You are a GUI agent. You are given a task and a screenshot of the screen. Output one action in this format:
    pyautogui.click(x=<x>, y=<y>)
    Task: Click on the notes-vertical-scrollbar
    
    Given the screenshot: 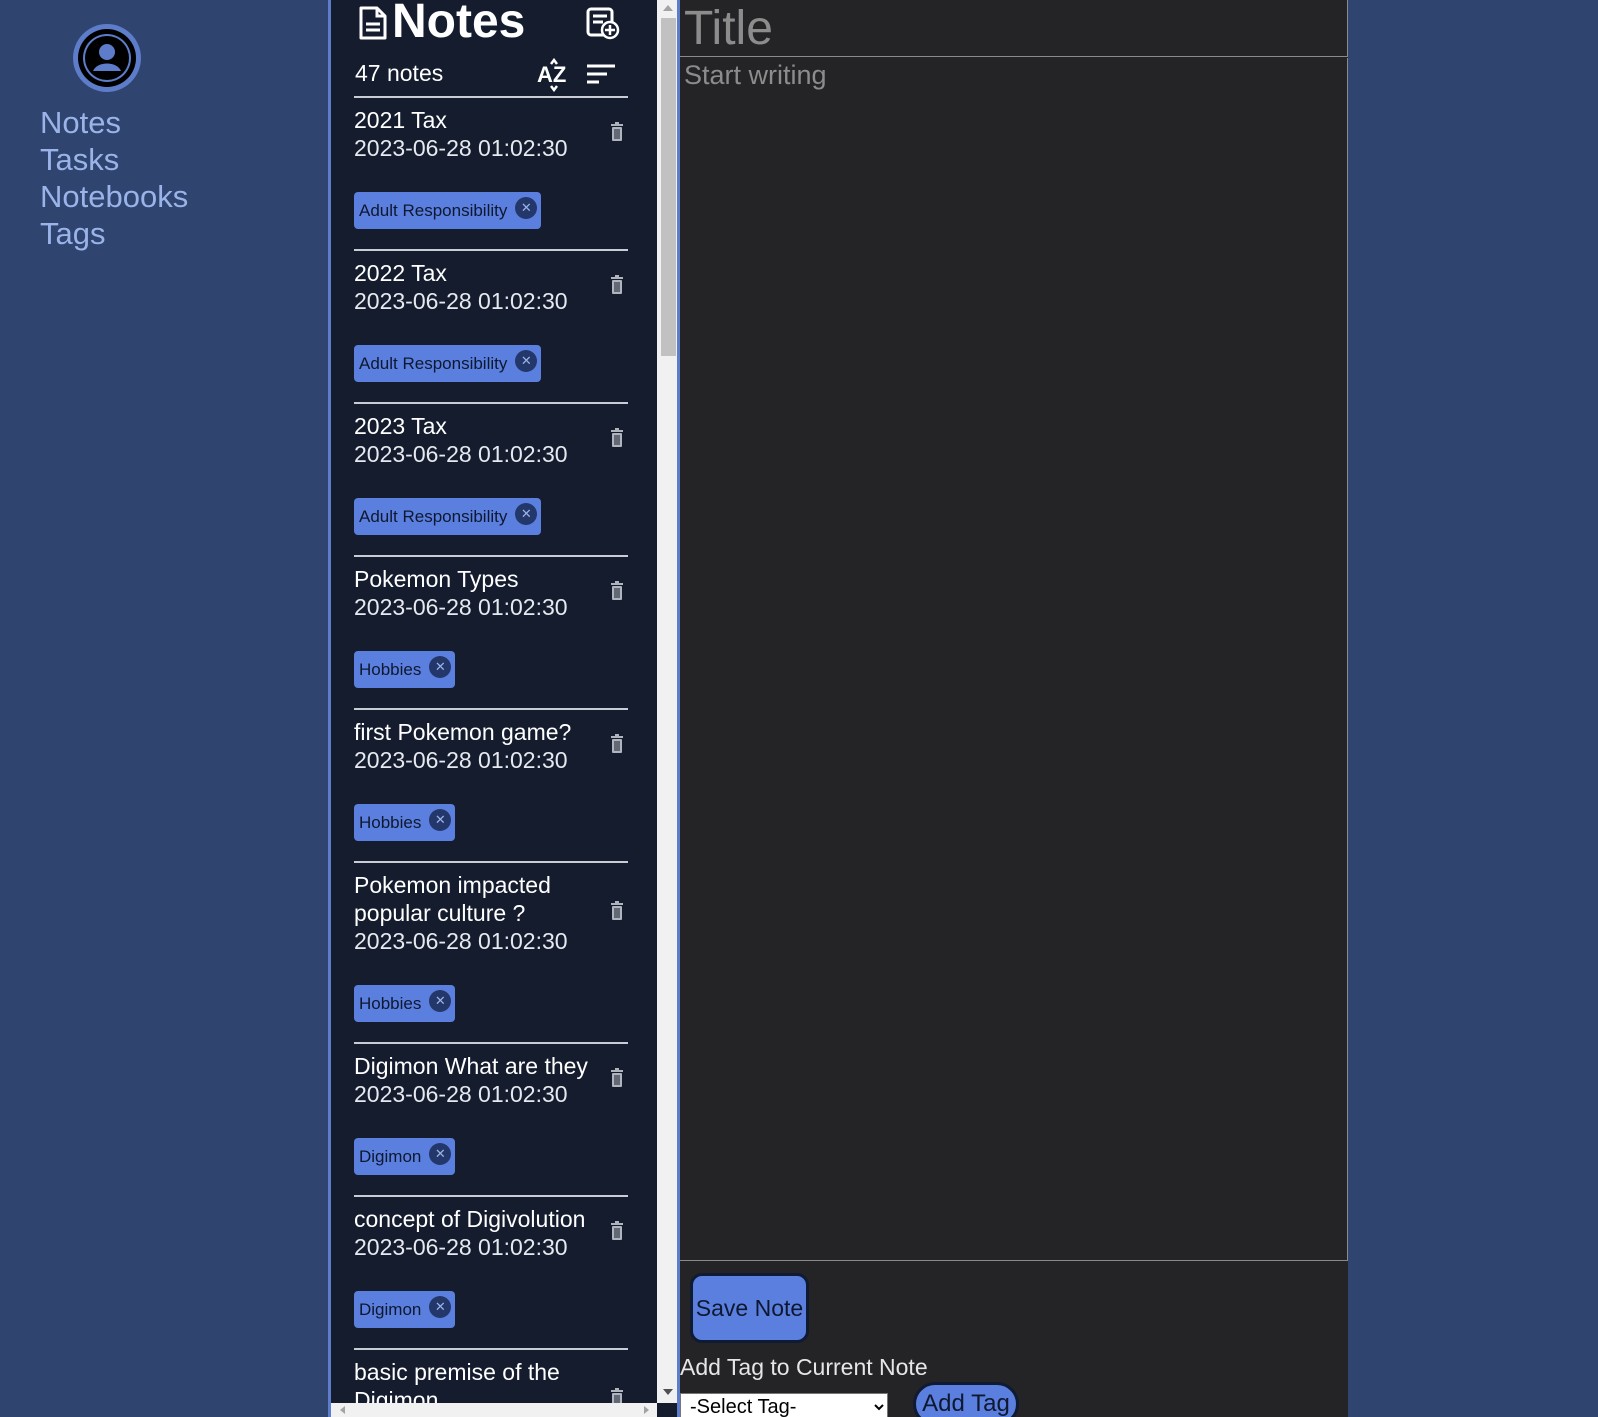 What is the action you would take?
    pyautogui.click(x=667, y=701)
    